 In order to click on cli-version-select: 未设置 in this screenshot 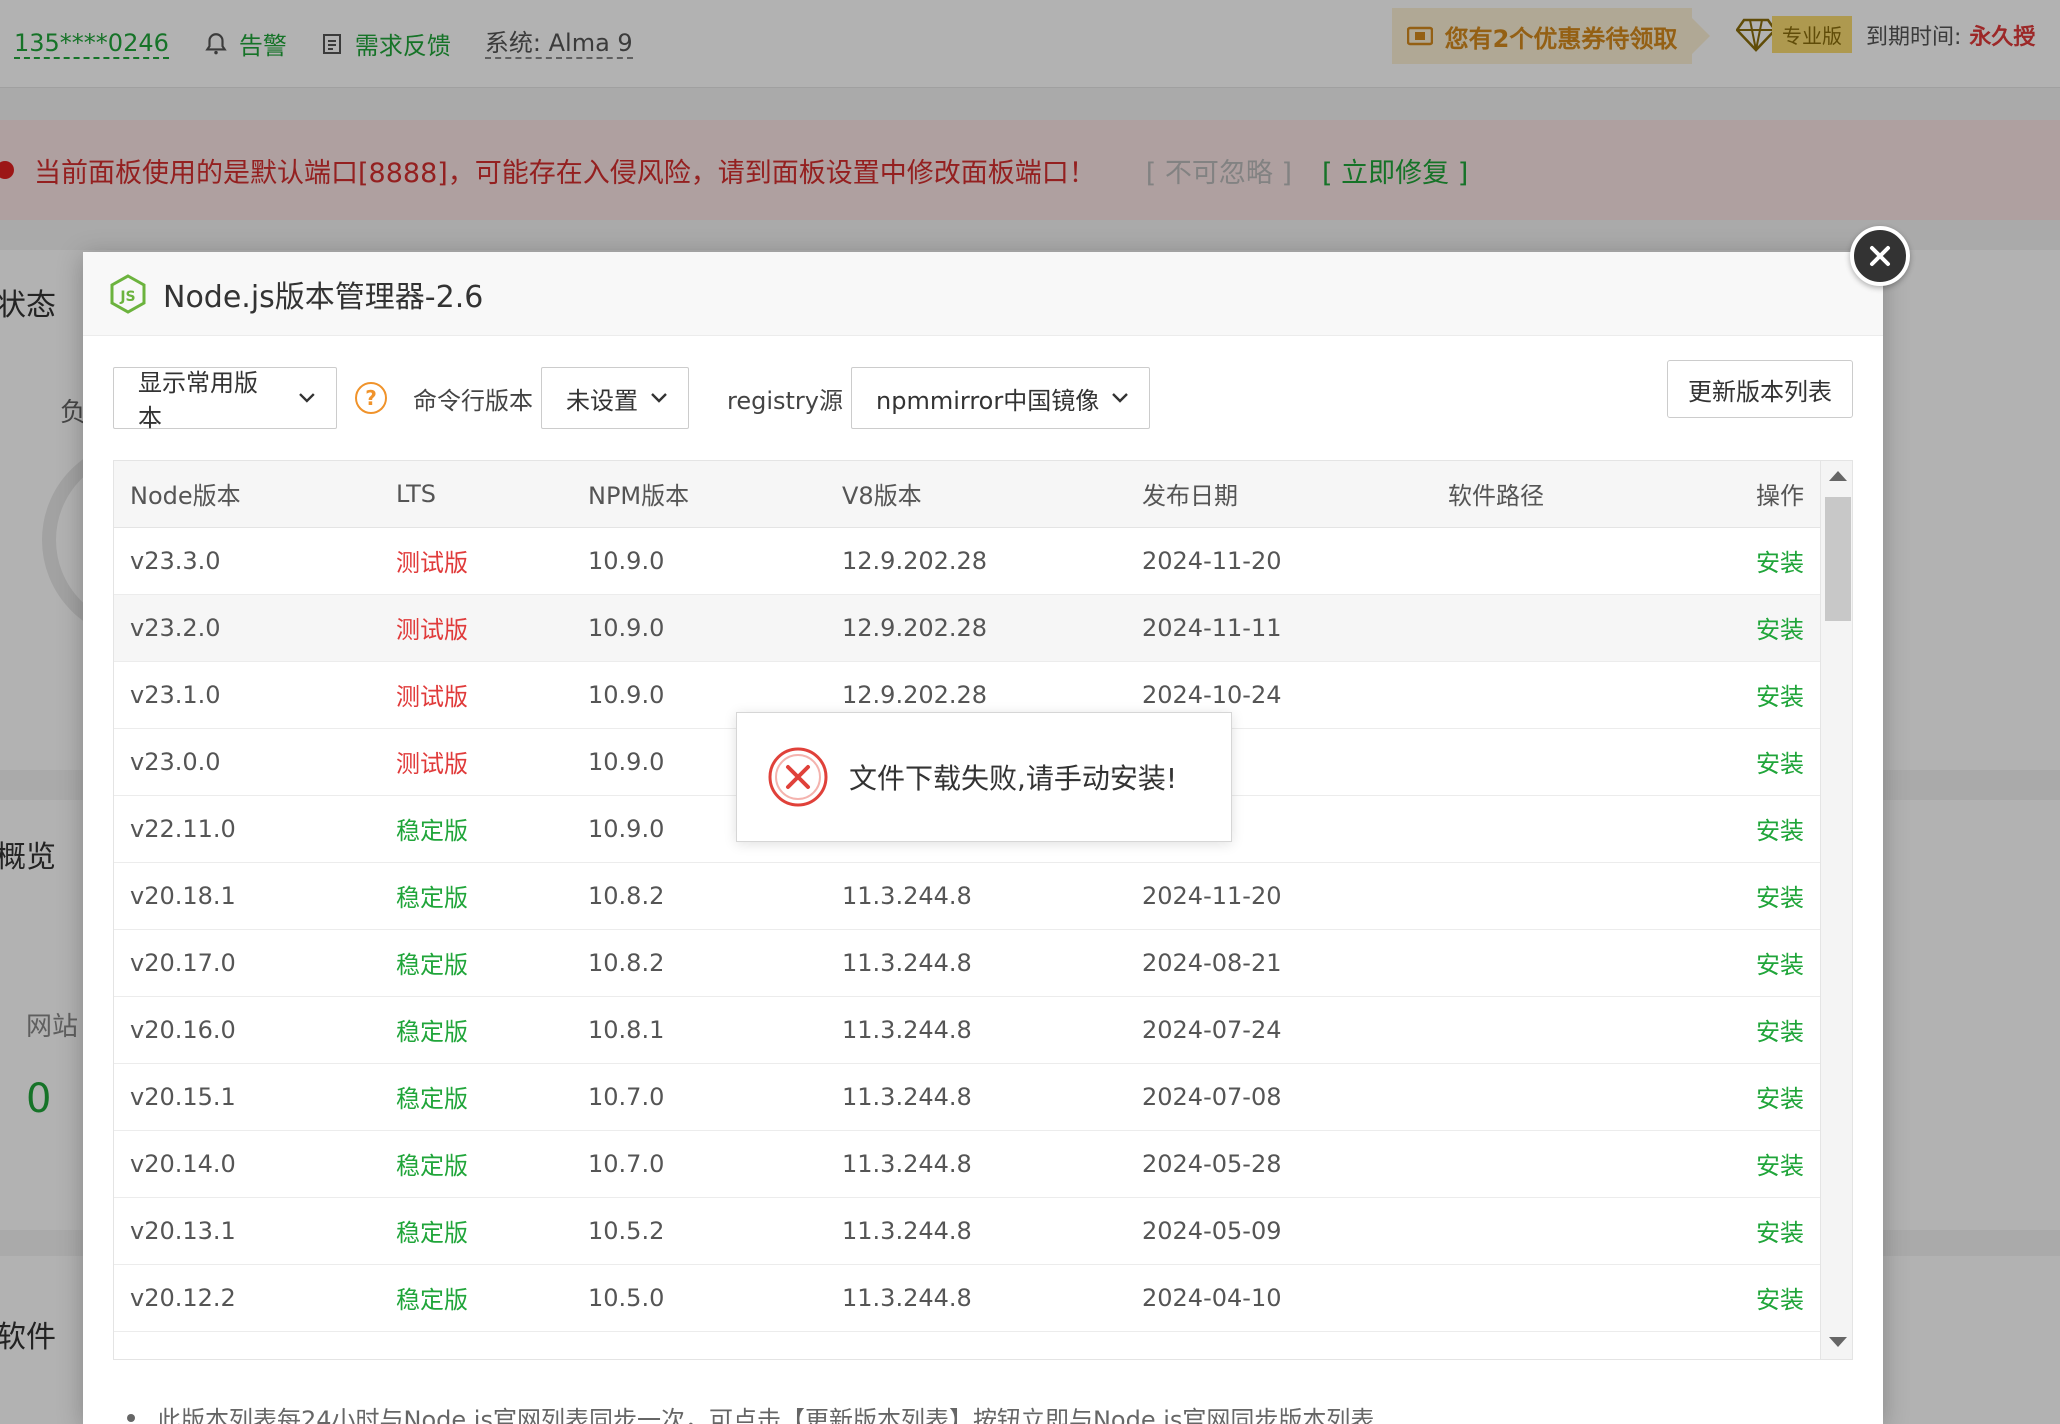, I will do `click(615, 398)`.